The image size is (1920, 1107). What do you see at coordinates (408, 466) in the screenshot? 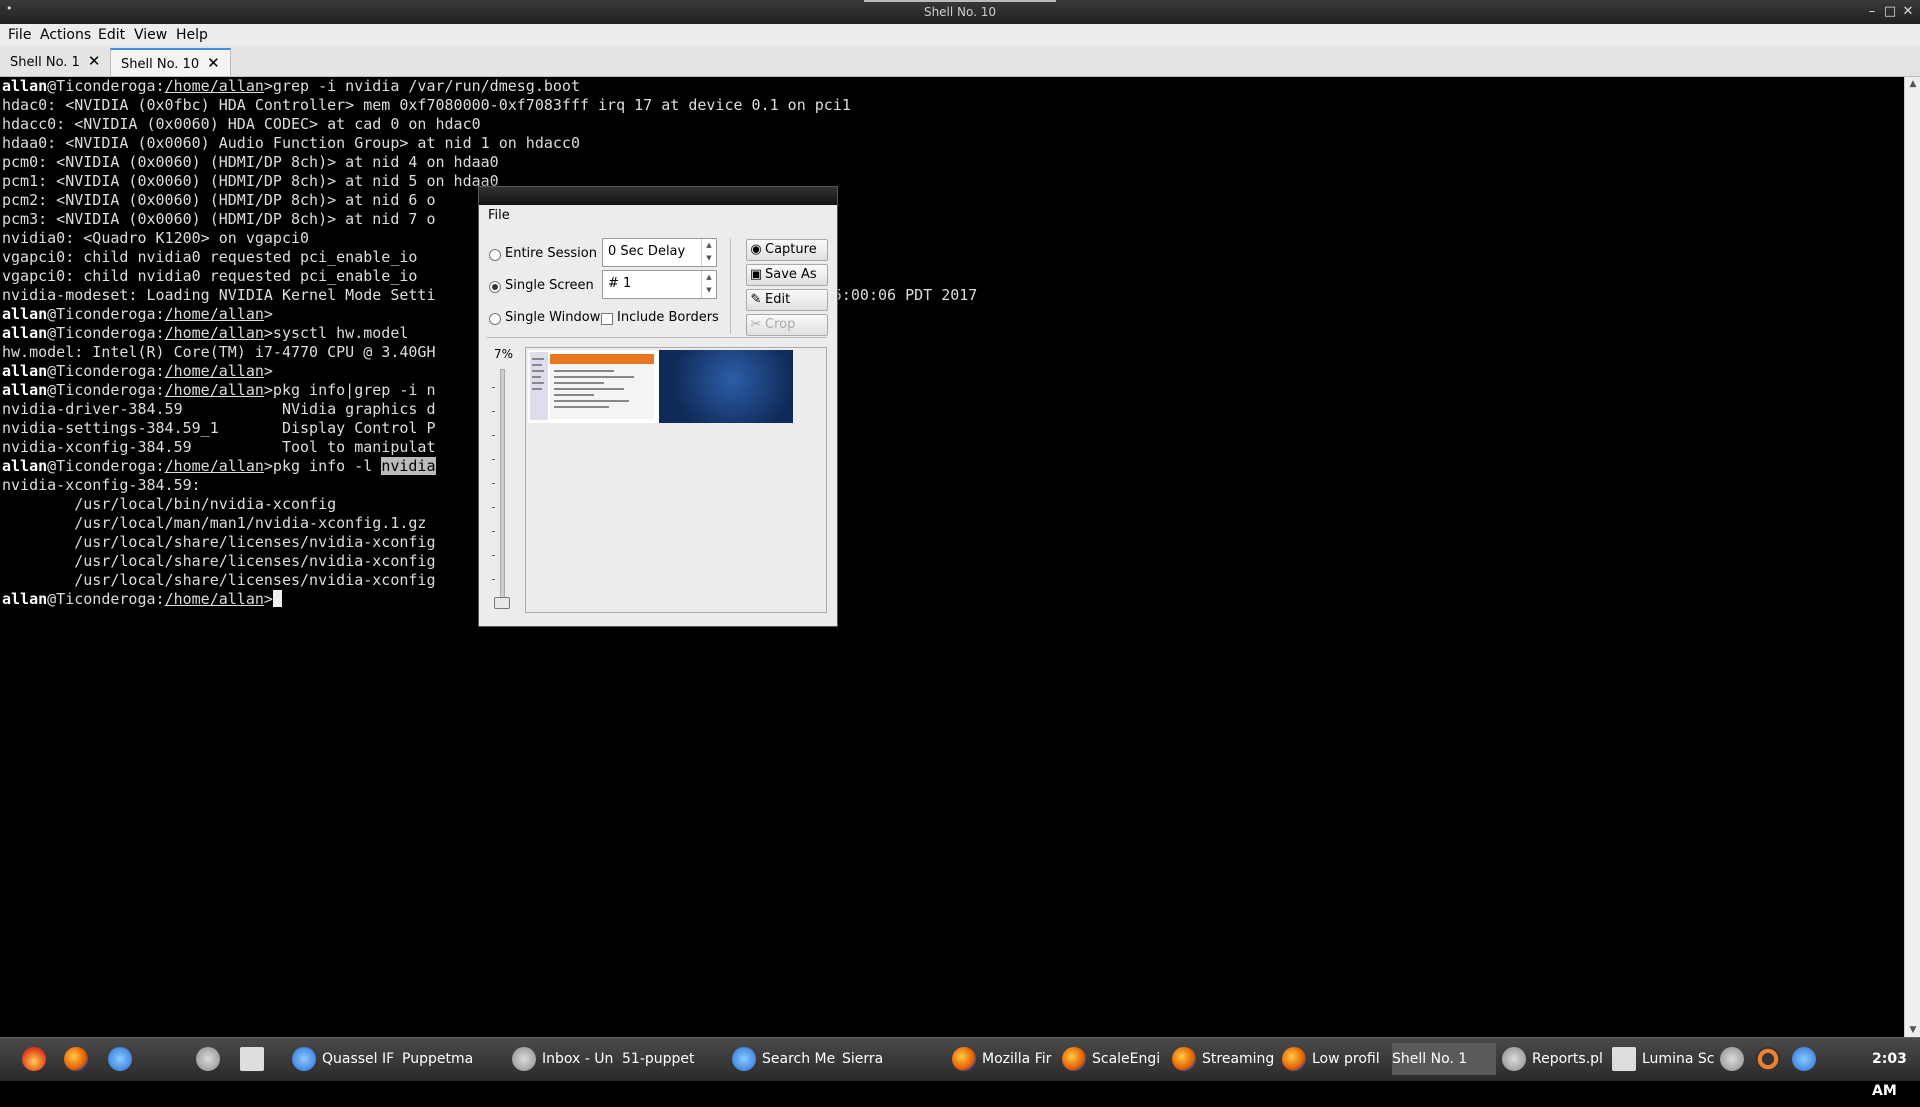
I see `selected-text: nvidia` at bounding box center [408, 466].